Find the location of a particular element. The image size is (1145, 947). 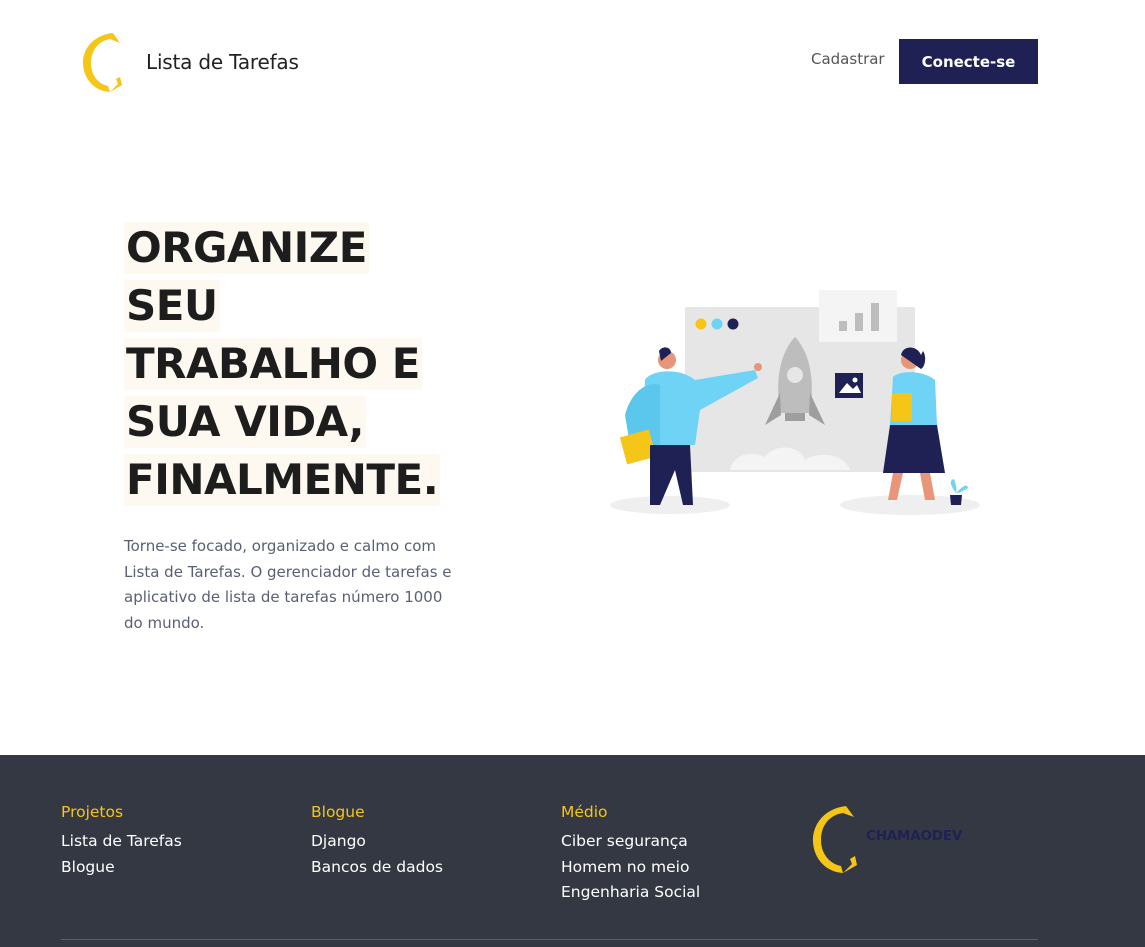

footer-column-blogue: Blogue Django Bancos de dados is located at coordinates (377, 841).